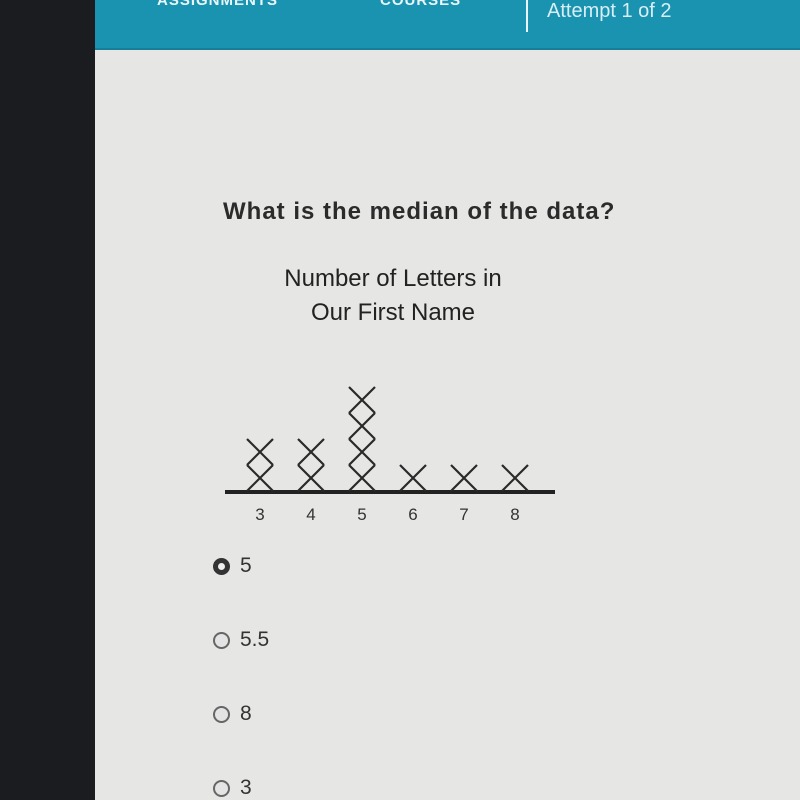 The height and width of the screenshot is (800, 800). What do you see at coordinates (412, 514) in the screenshot?
I see `tick-label: 6` at bounding box center [412, 514].